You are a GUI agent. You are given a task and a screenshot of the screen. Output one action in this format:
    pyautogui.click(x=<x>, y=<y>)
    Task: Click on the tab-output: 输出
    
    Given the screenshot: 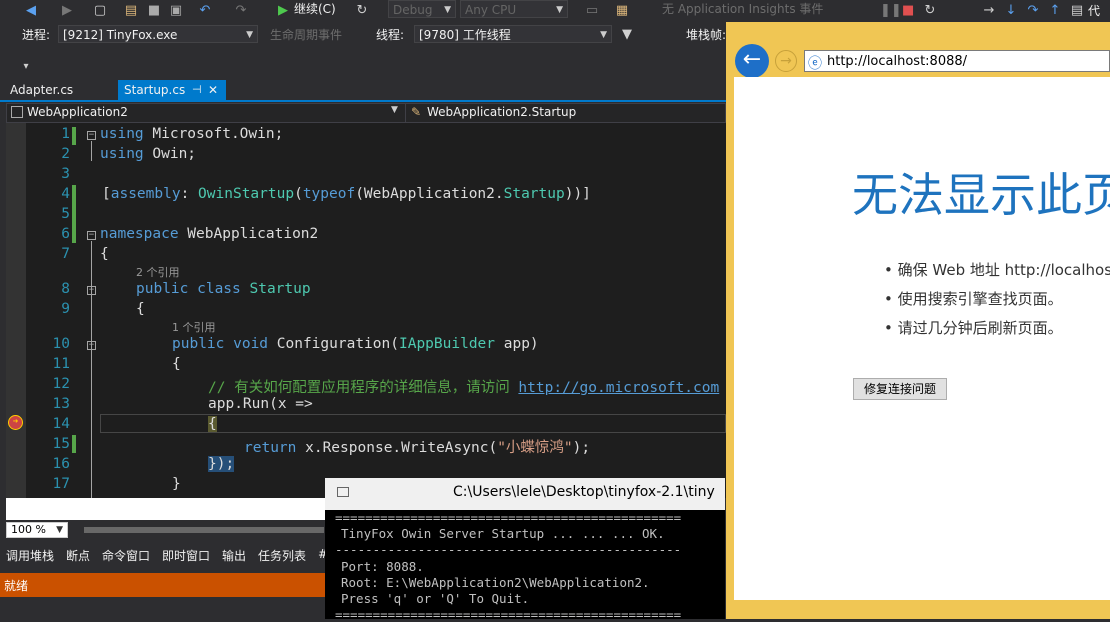 What is the action you would take?
    pyautogui.click(x=234, y=555)
    